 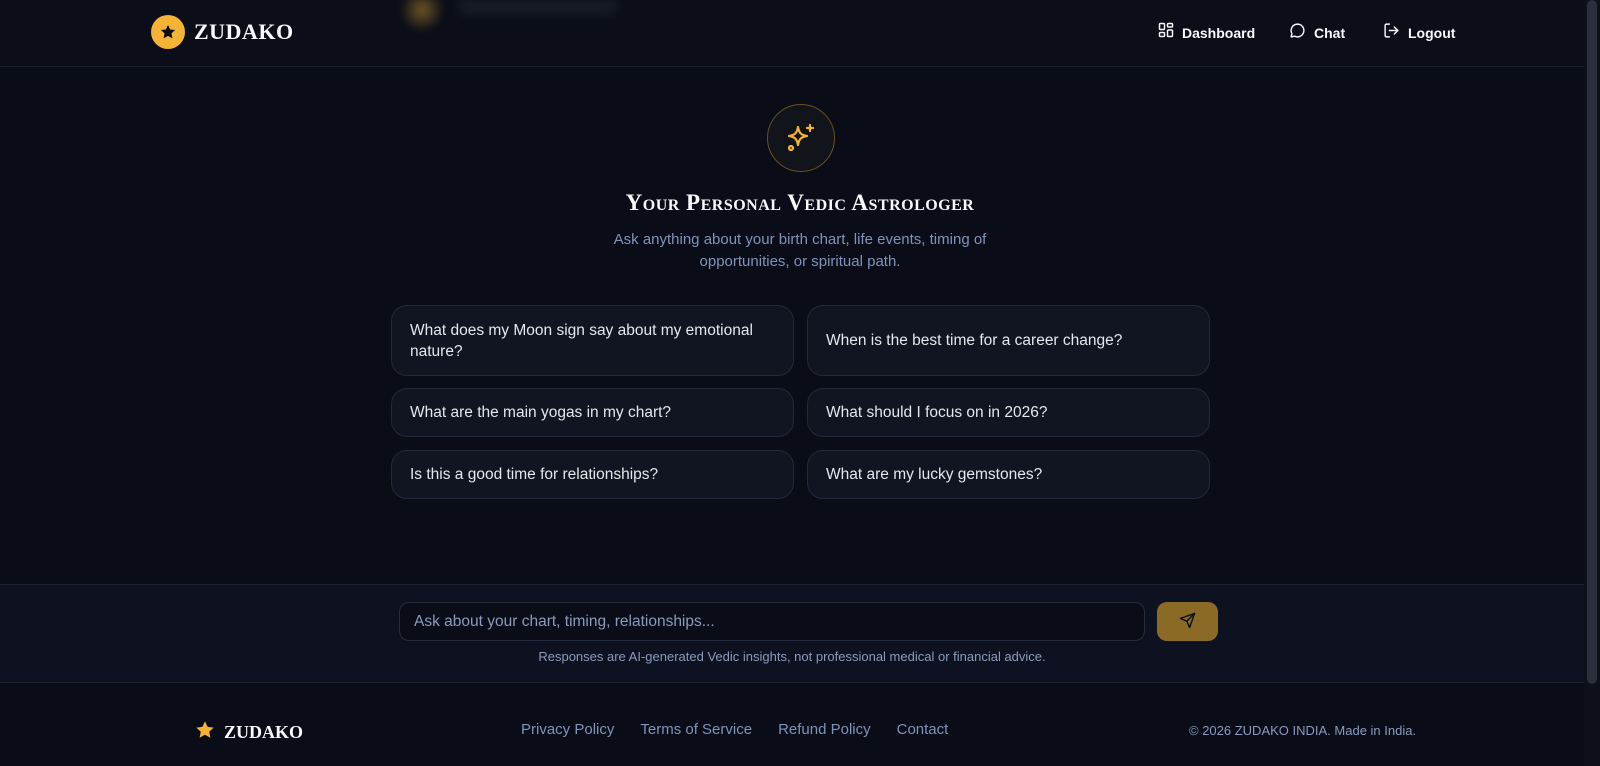 I want to click on footer-link-terms: Terms of Service, so click(x=696, y=729).